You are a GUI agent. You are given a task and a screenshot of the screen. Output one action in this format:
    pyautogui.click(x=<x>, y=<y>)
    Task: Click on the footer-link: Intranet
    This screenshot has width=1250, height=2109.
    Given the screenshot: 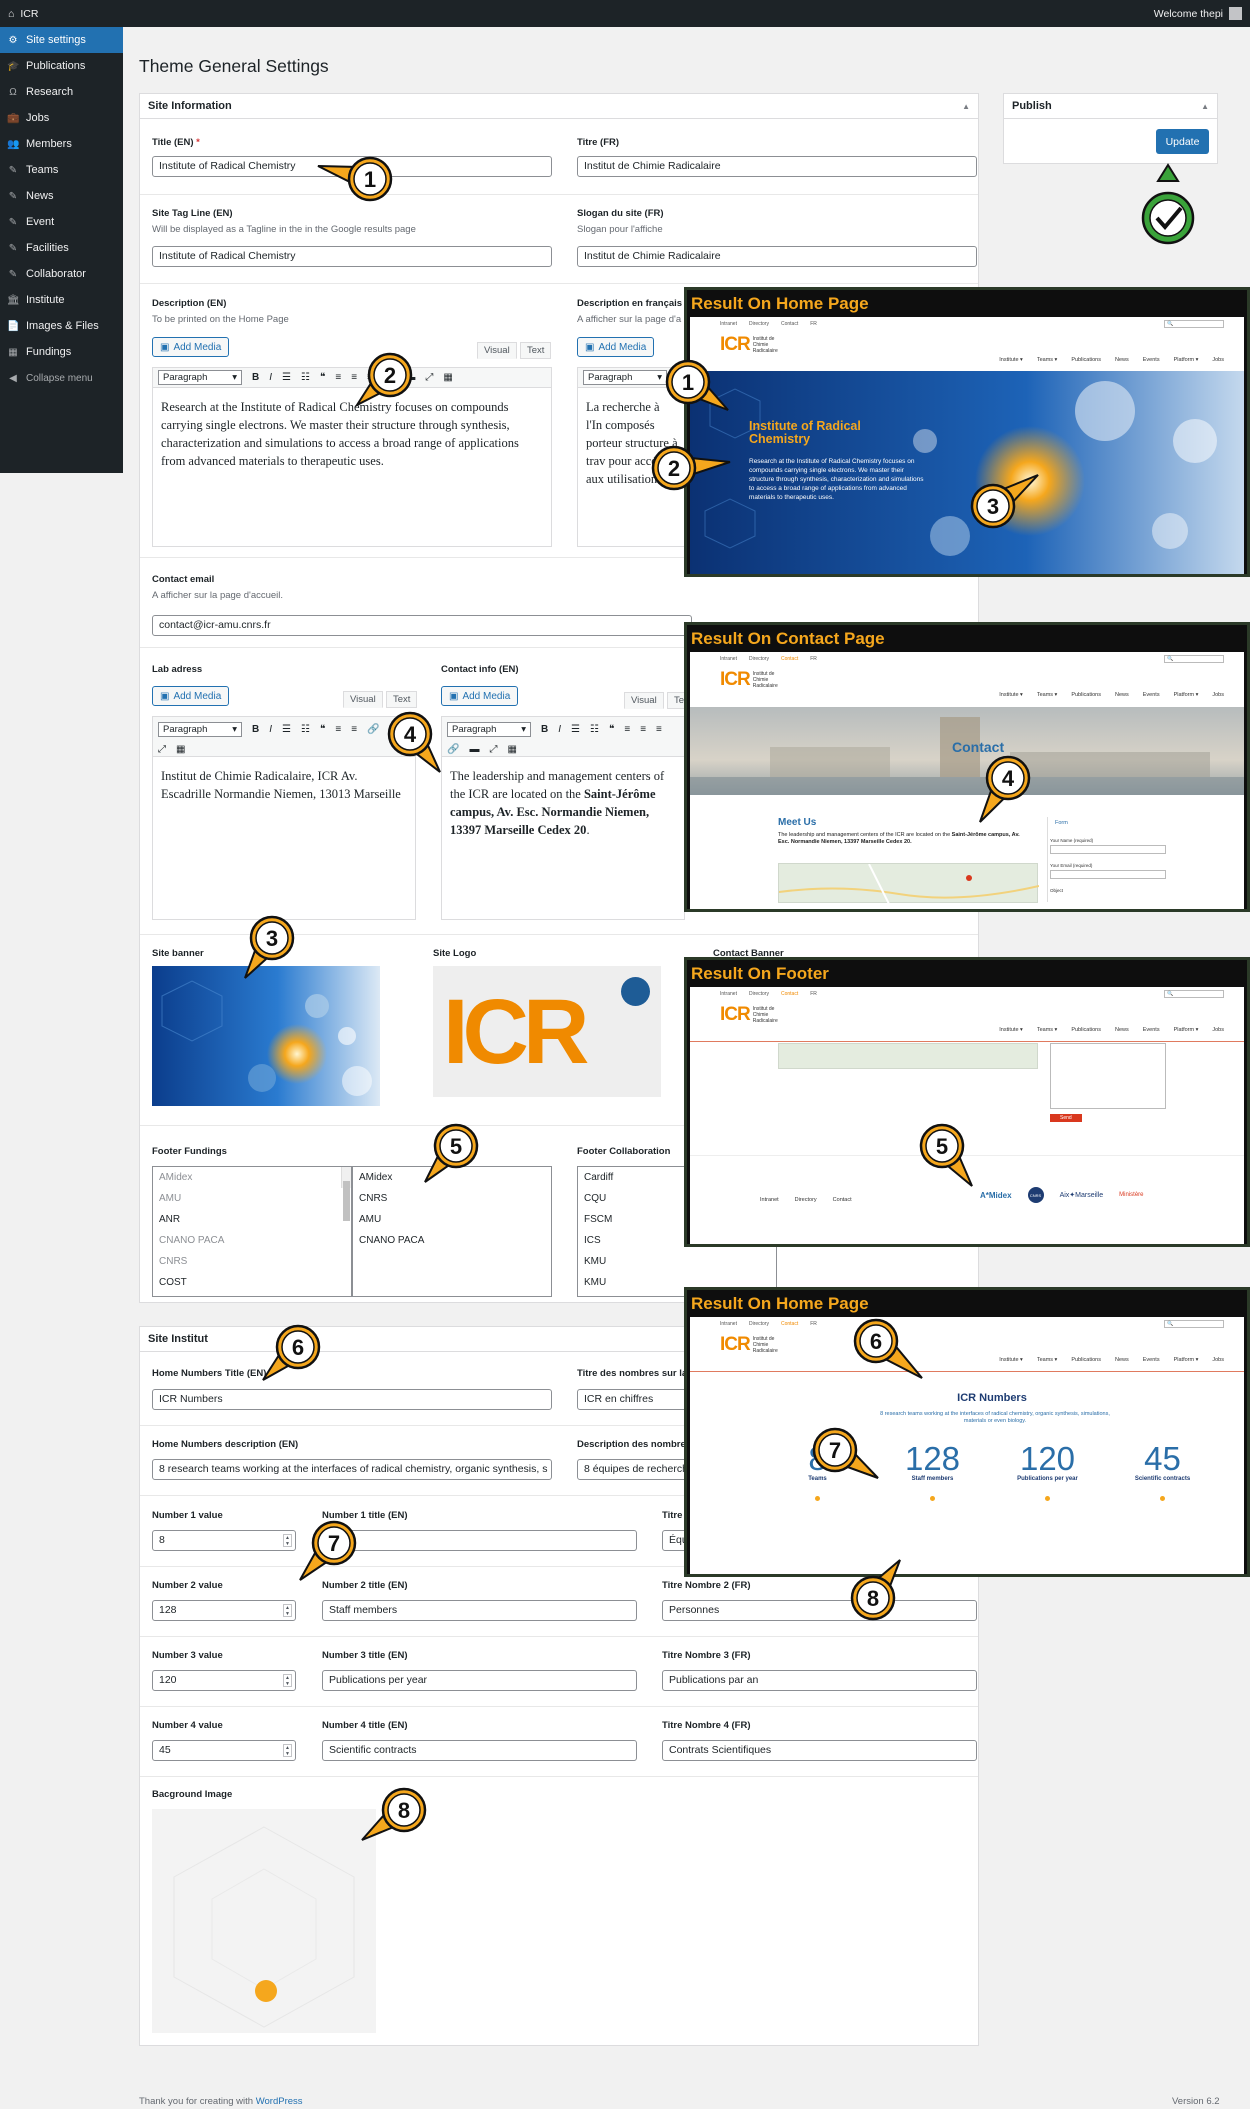 What is the action you would take?
    pyautogui.click(x=769, y=1200)
    